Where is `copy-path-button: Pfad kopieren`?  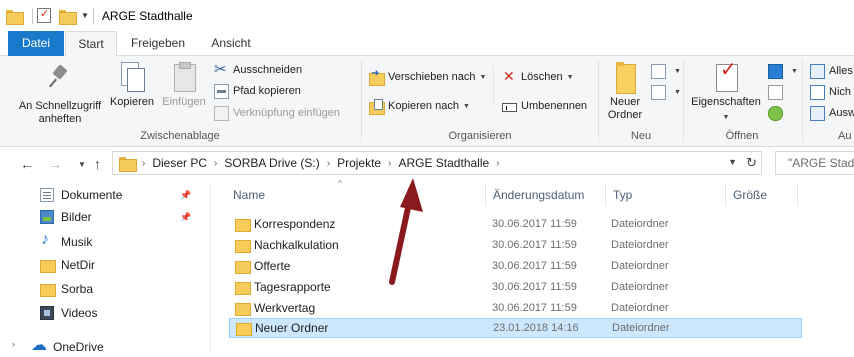
copy-path-button: Pfad kopieren is located at coordinates (257, 91).